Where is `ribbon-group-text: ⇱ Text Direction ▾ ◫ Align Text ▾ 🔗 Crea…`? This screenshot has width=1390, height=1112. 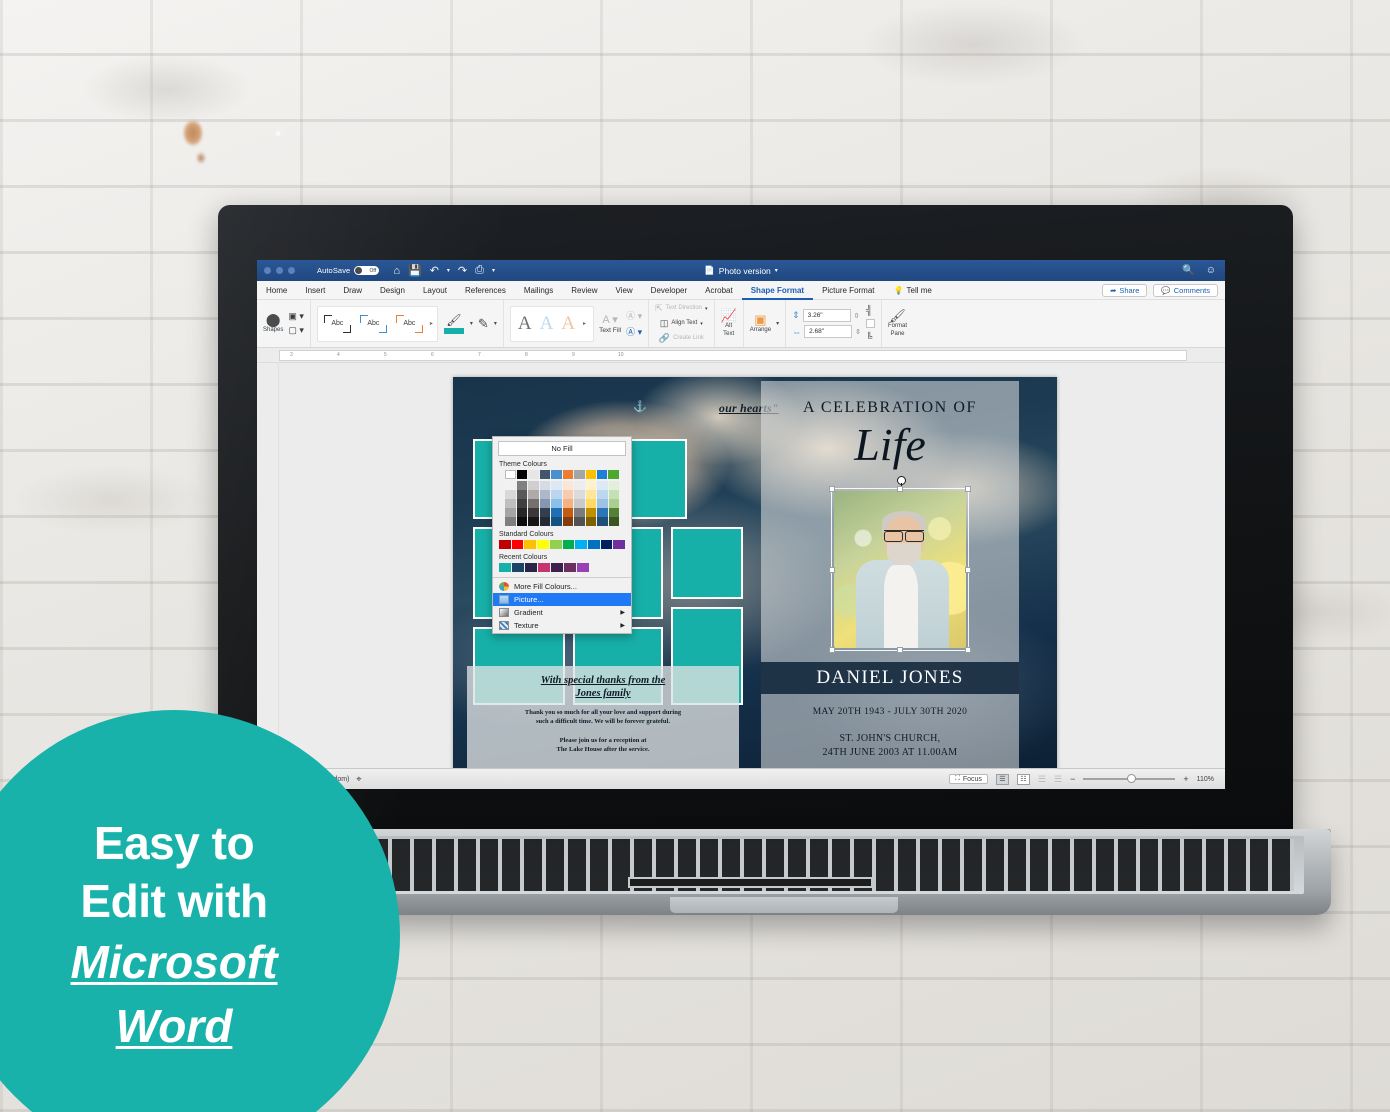
ribbon-group-text: ⇱ Text Direction ▾ ◫ Align Text ▾ 🔗 Crea… is located at coordinates (682, 323).